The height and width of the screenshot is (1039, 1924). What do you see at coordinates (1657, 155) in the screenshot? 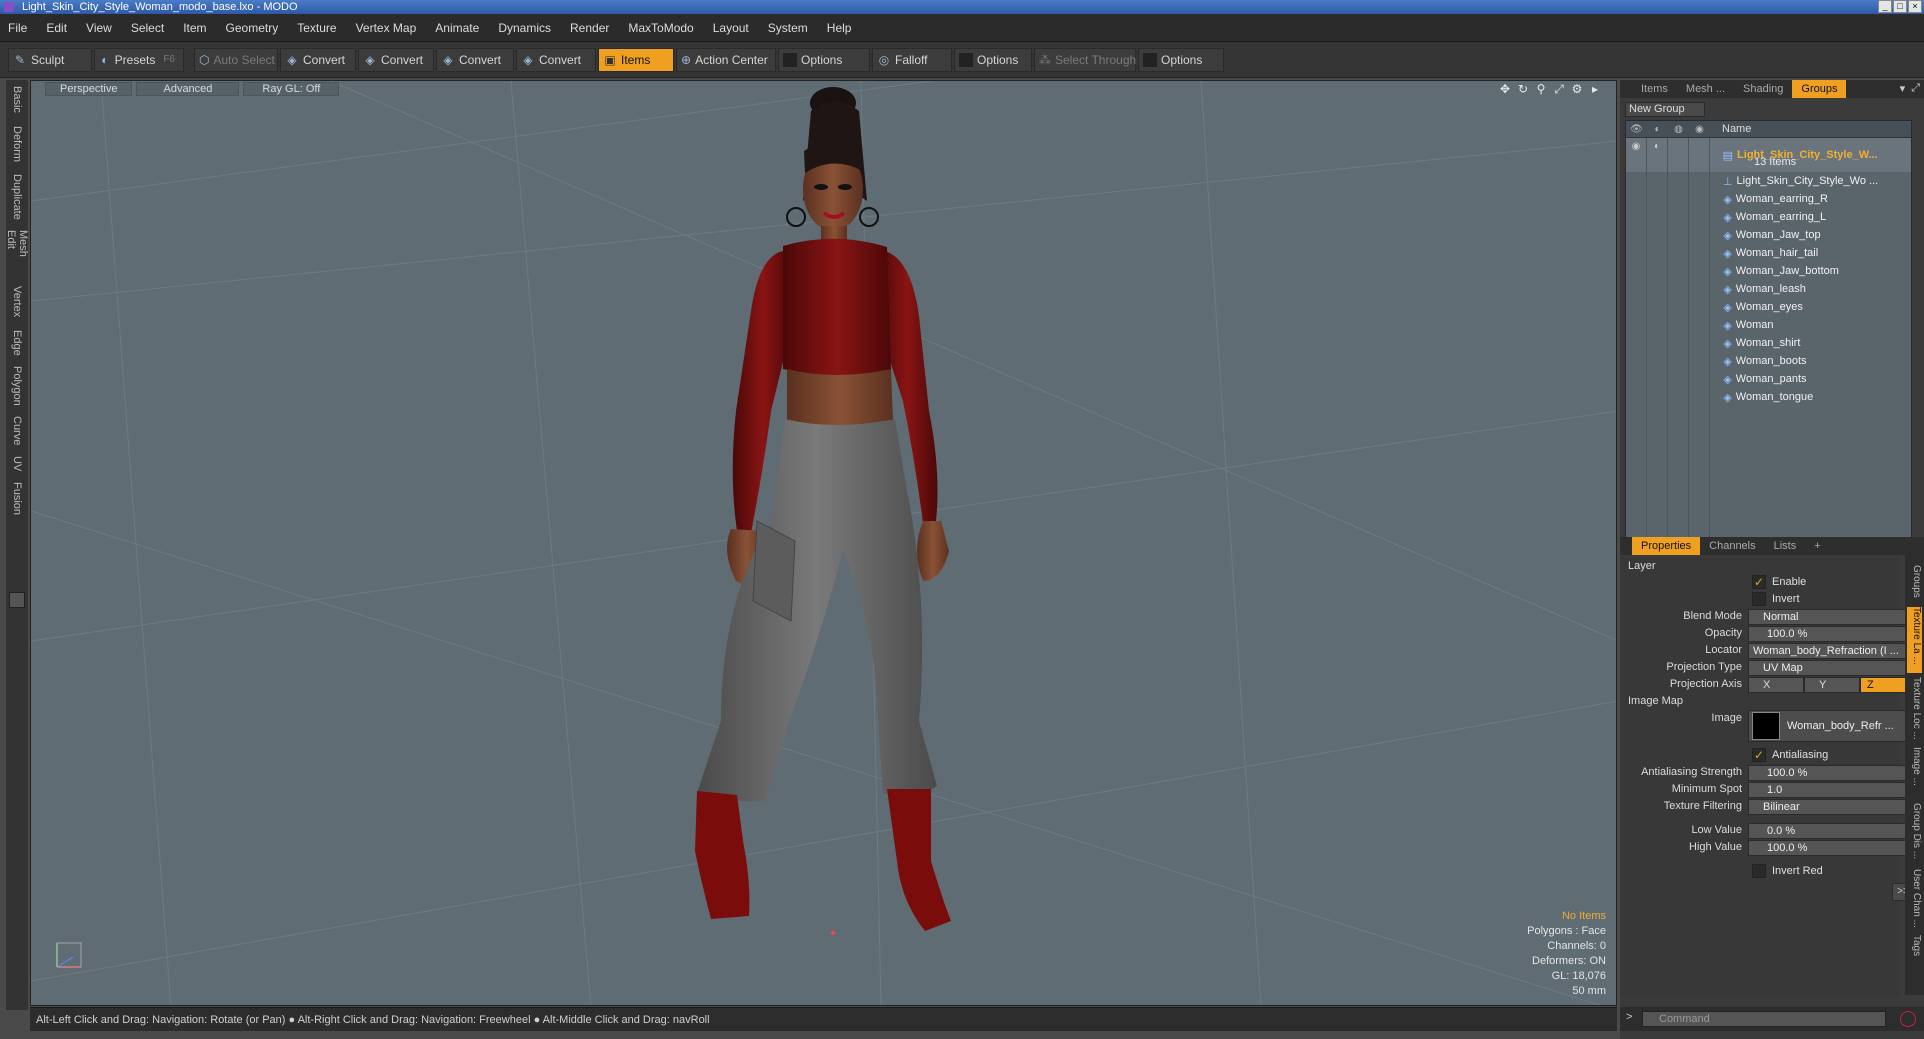
I see `render-icon: ◐` at bounding box center [1657, 155].